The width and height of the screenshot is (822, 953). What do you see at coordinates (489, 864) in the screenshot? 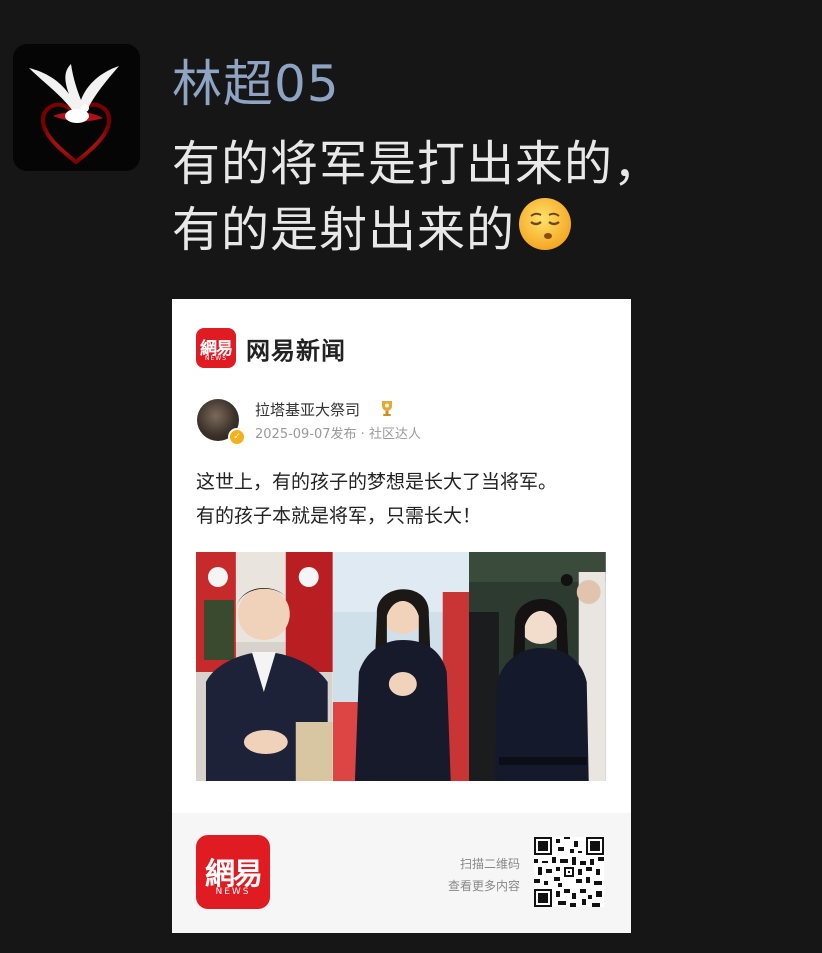
I see `qr-caption-line-1: 扫描二维码` at bounding box center [489, 864].